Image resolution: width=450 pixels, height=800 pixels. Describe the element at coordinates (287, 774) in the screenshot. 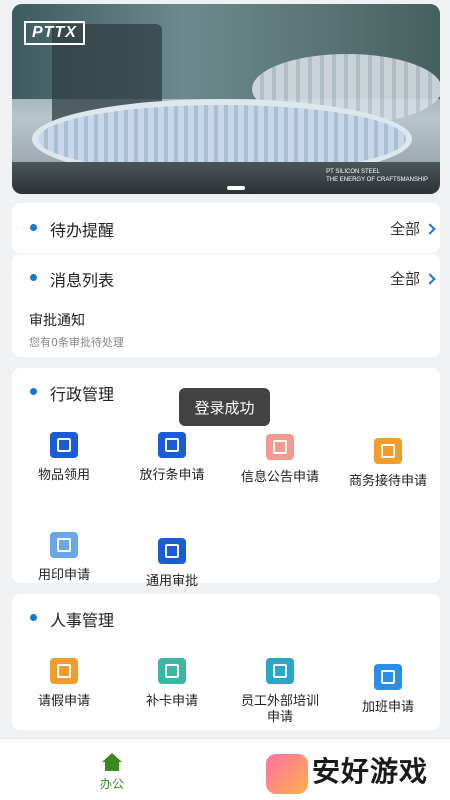

I see `gamepad-icon` at that location.